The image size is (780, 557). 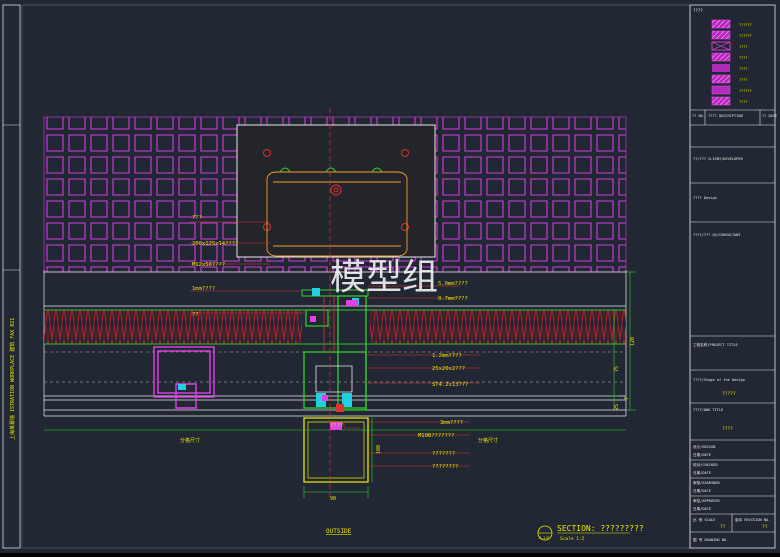 I want to click on rev-date: ?? DATE, so click(x=769, y=116).